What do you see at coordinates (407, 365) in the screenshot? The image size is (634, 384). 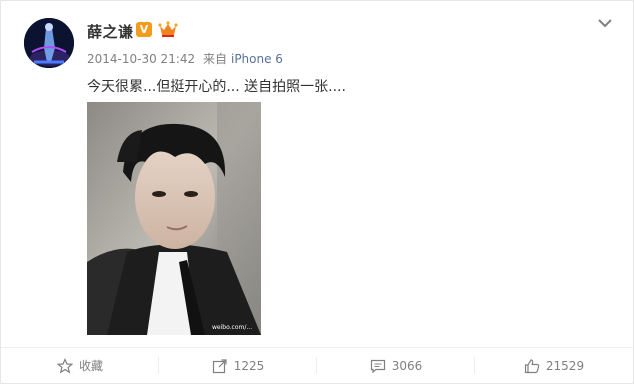 I see `comment-count: 3066` at bounding box center [407, 365].